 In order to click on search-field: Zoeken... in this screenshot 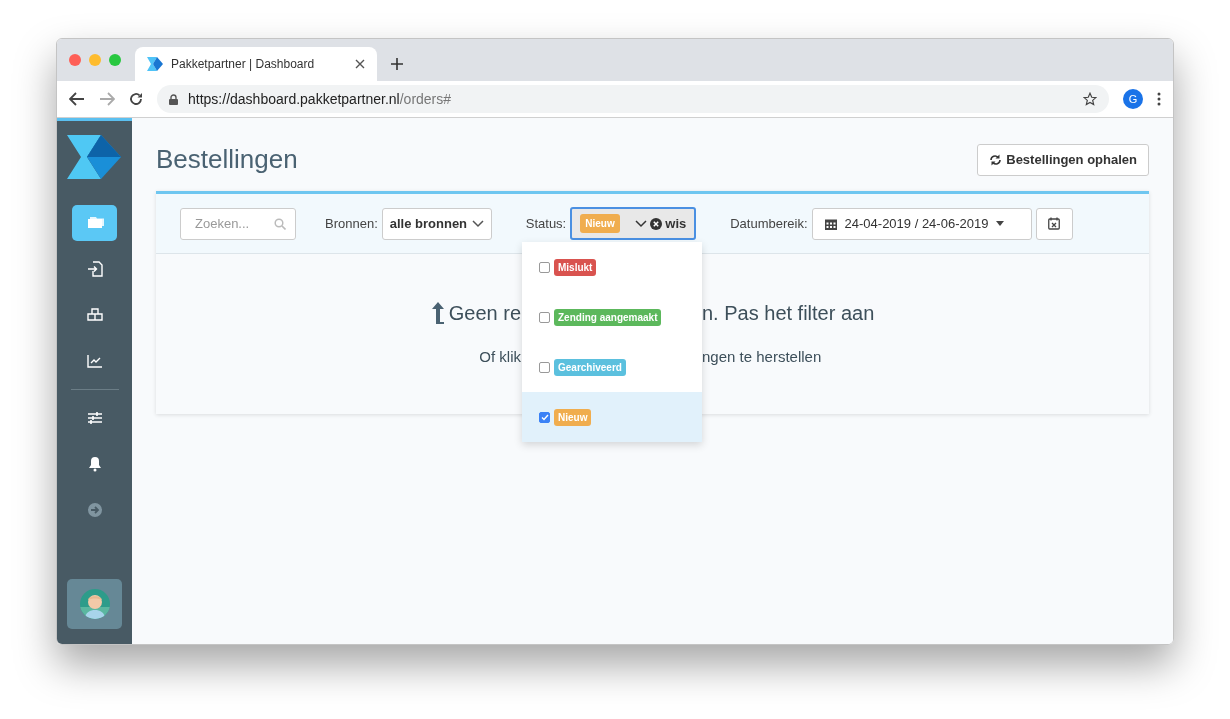, I will do `click(238, 223)`.